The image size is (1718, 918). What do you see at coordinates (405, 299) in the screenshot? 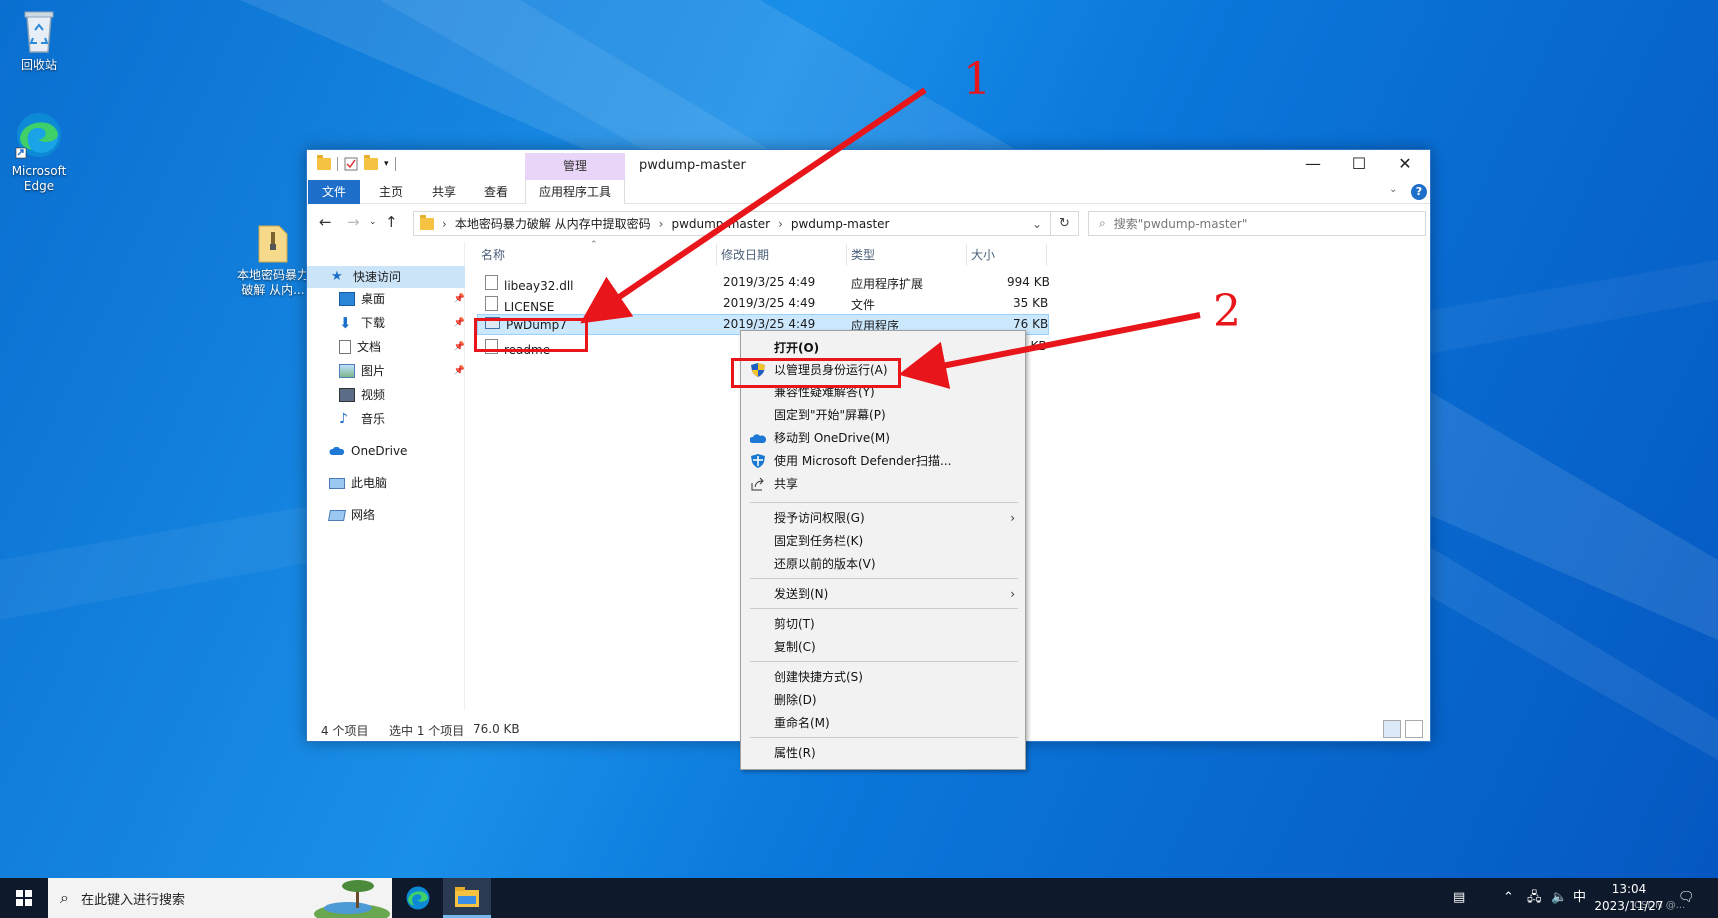
I see `nav-item-desktop: 桌面 📌` at bounding box center [405, 299].